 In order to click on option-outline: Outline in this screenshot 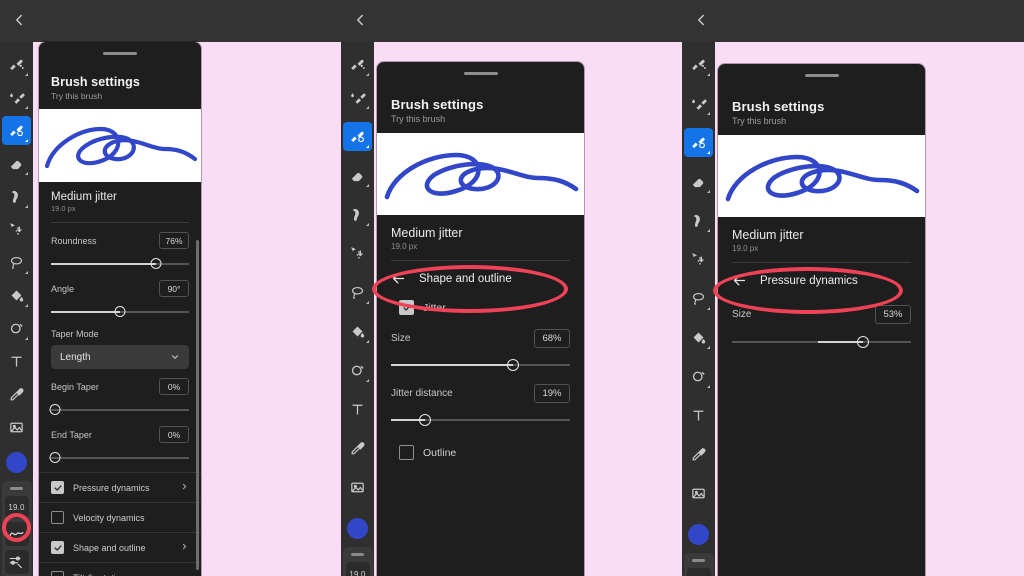, I will do `click(480, 445)`.